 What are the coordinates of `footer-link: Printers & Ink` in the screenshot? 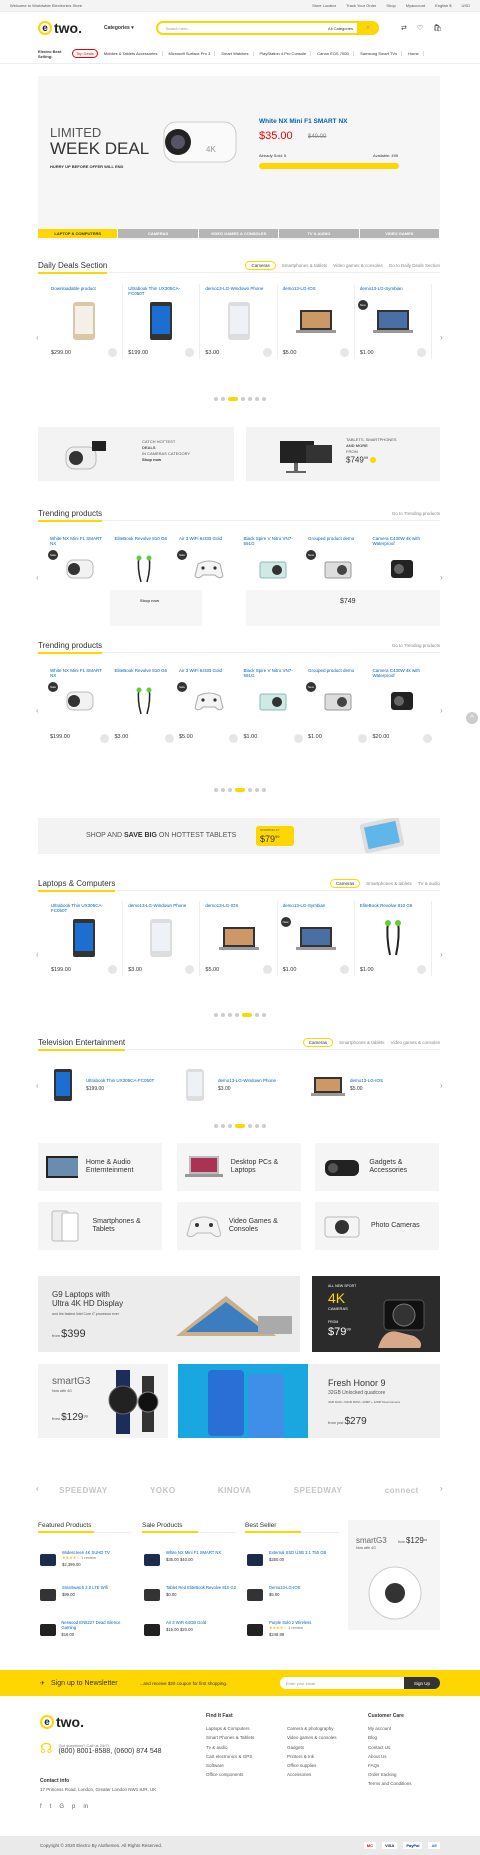 It's located at (311, 1756).